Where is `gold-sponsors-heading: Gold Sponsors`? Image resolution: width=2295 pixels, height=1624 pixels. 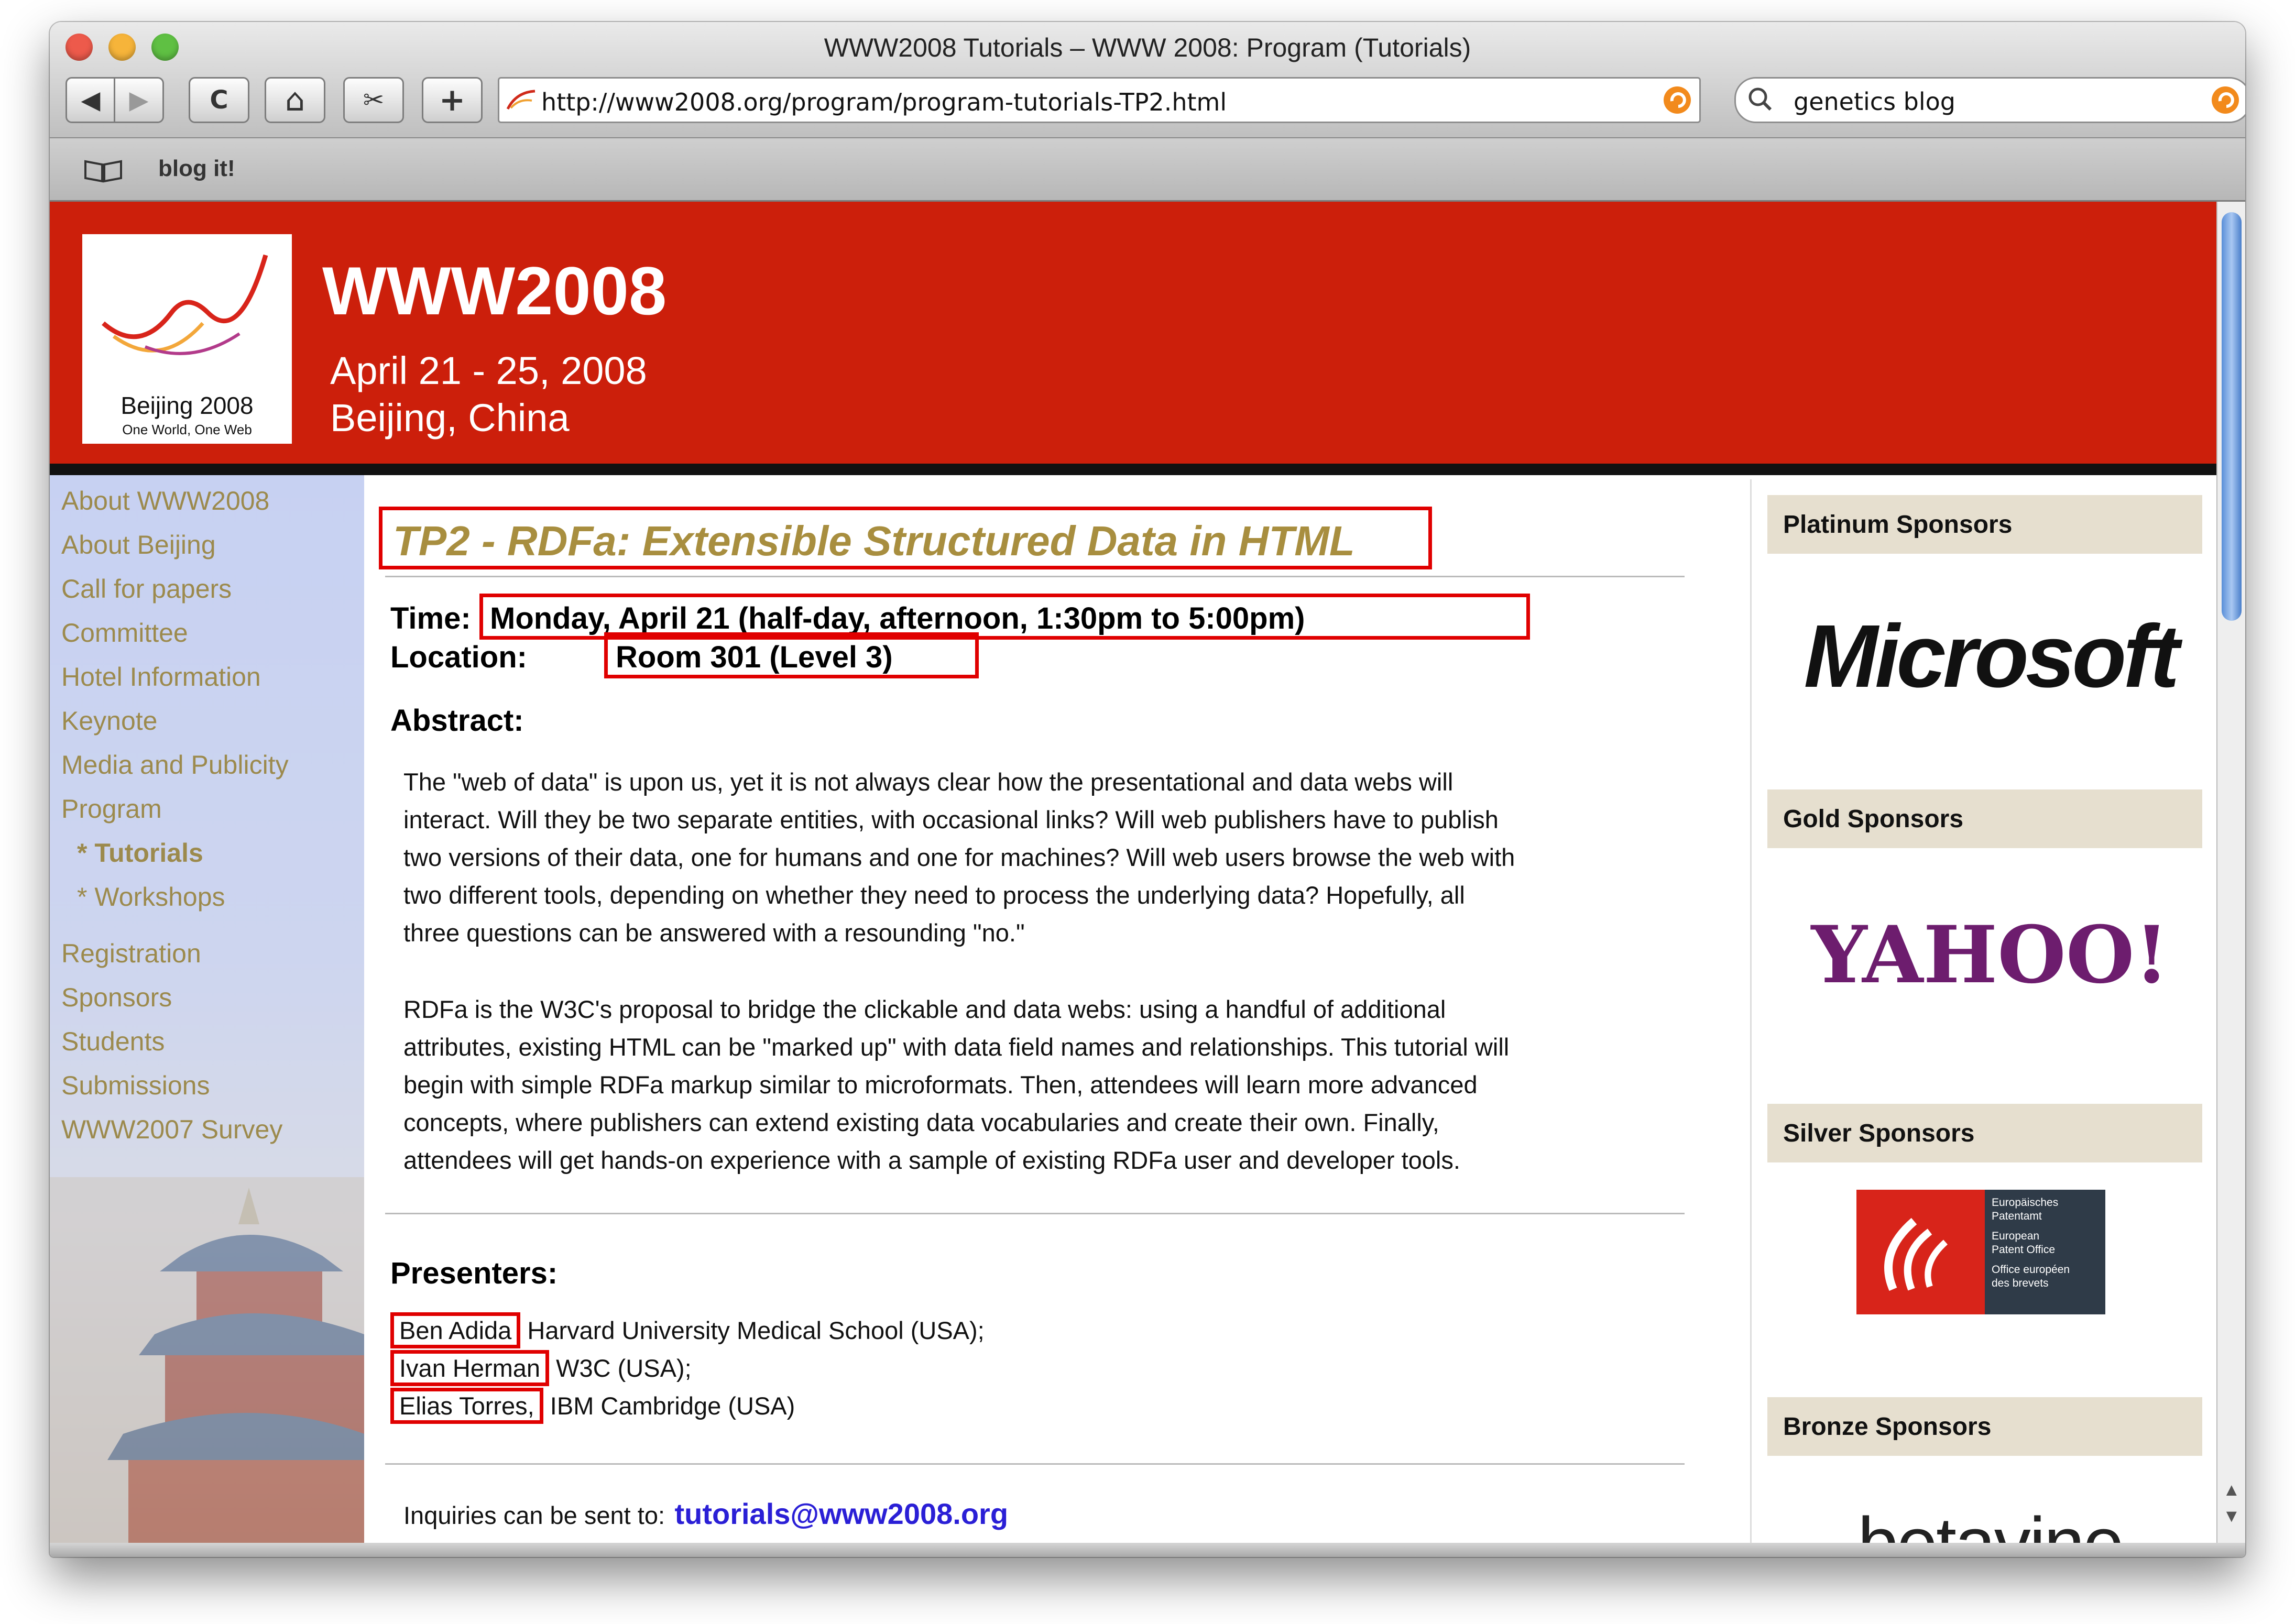 gold-sponsors-heading: Gold Sponsors is located at coordinates (1984, 819).